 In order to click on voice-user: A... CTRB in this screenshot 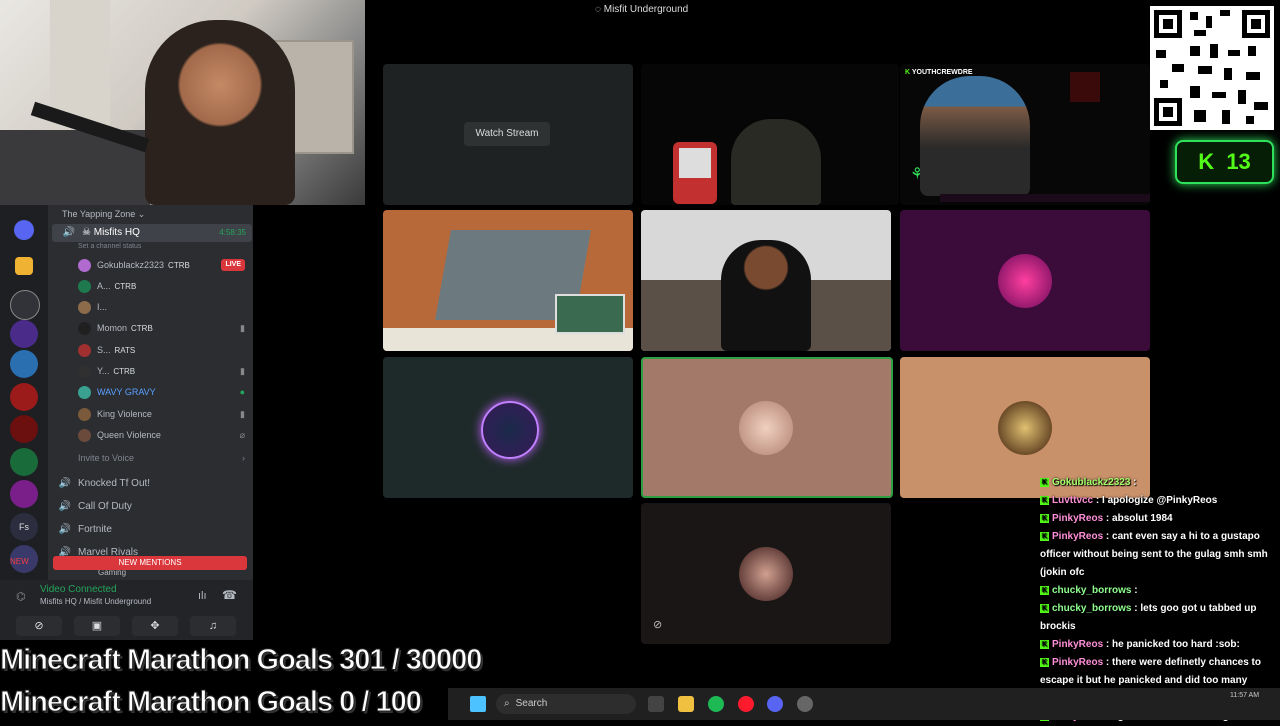, I will do `click(165, 286)`.